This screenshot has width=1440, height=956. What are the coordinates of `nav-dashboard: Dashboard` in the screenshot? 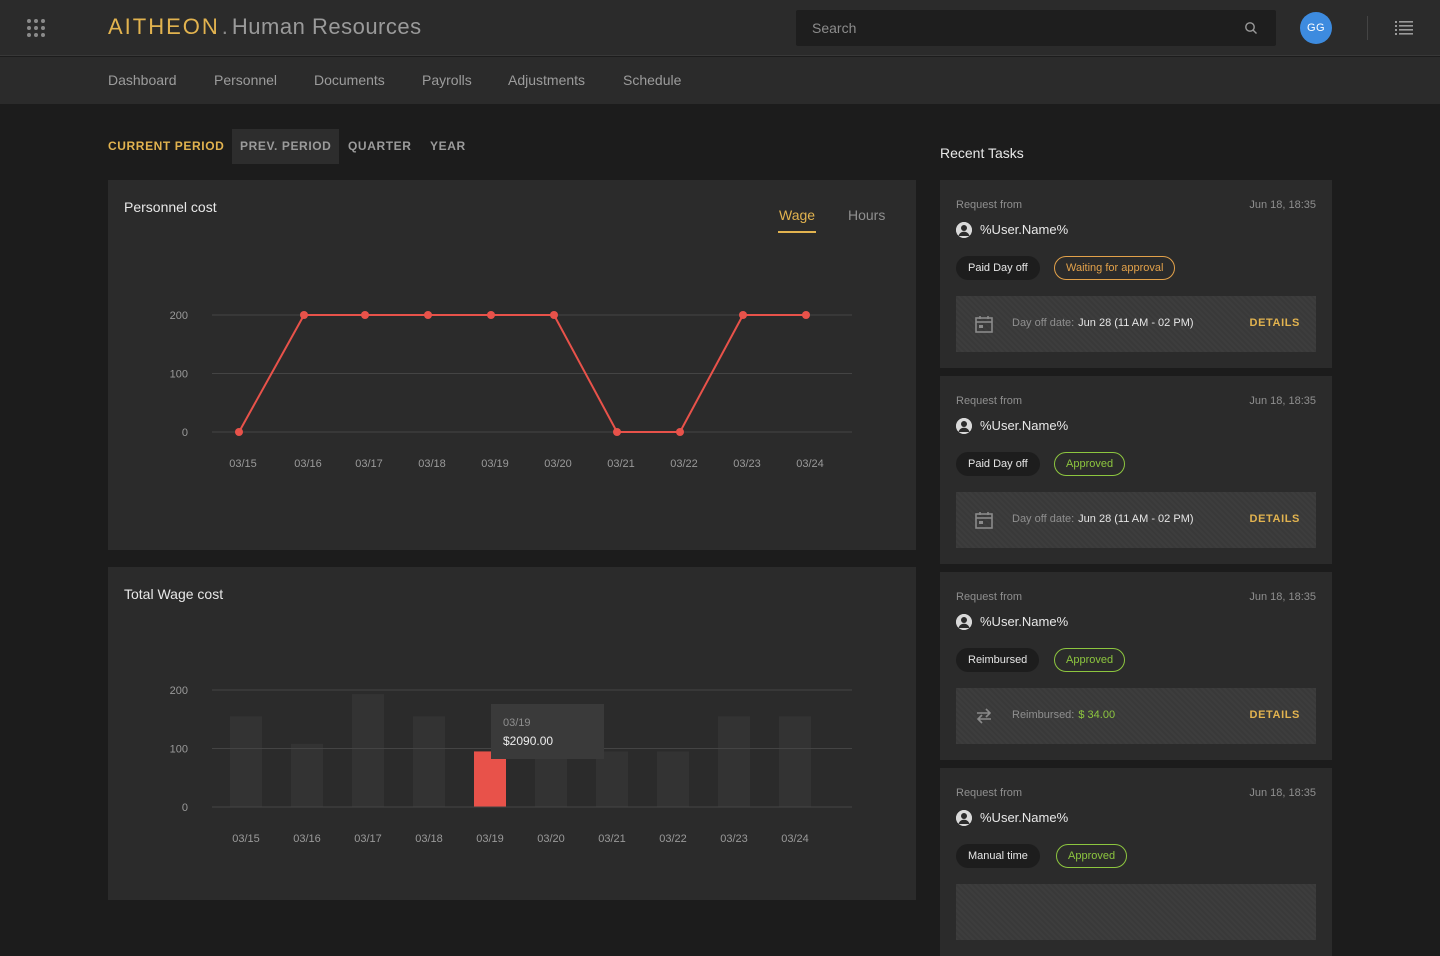 It's located at (142, 80).